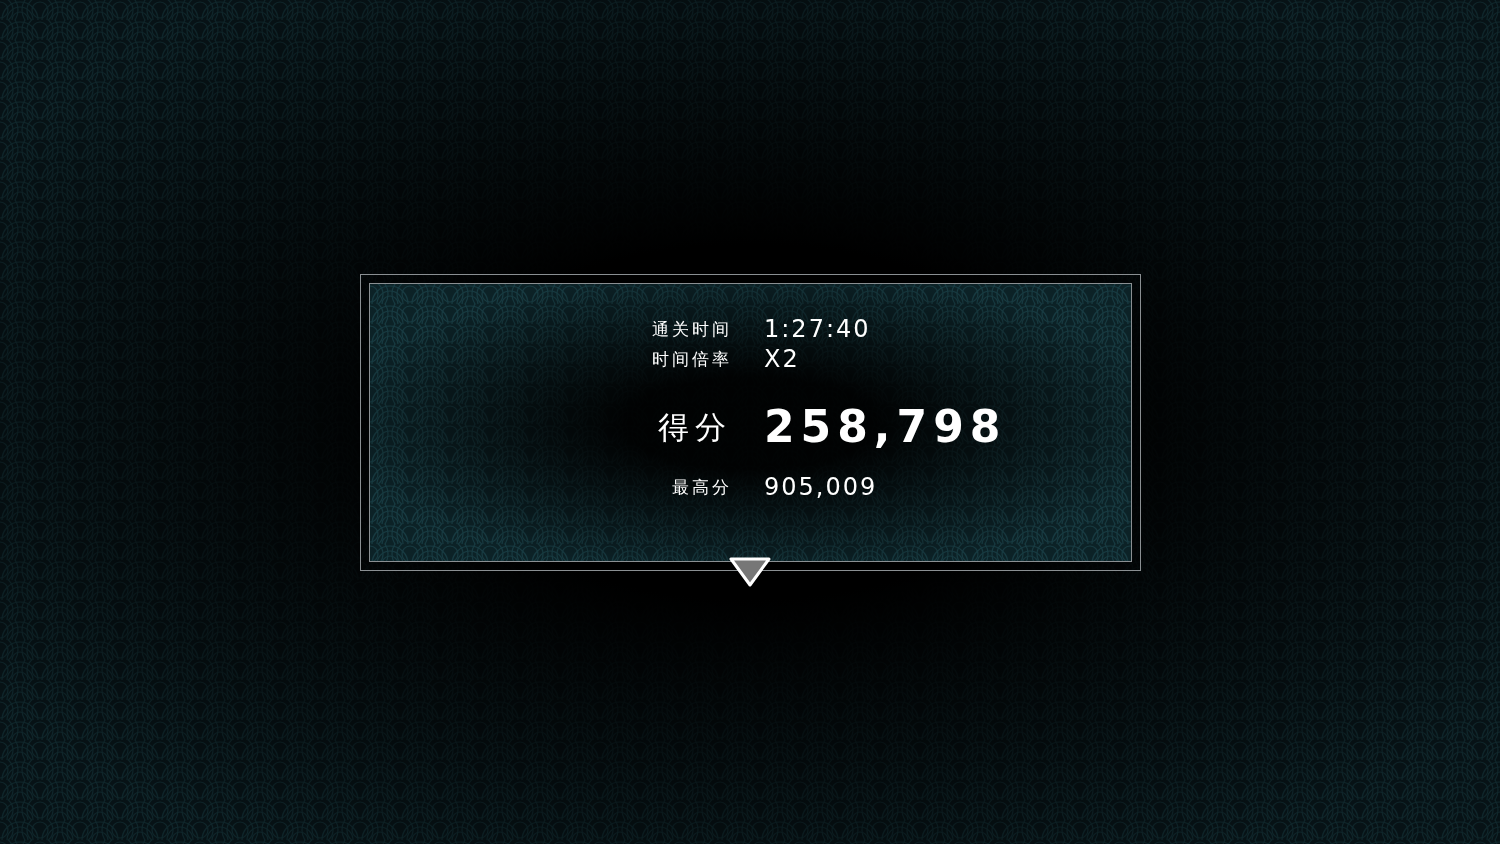 This screenshot has height=844, width=1500. Describe the element at coordinates (782, 359) in the screenshot. I see `stat-value: X2` at that location.